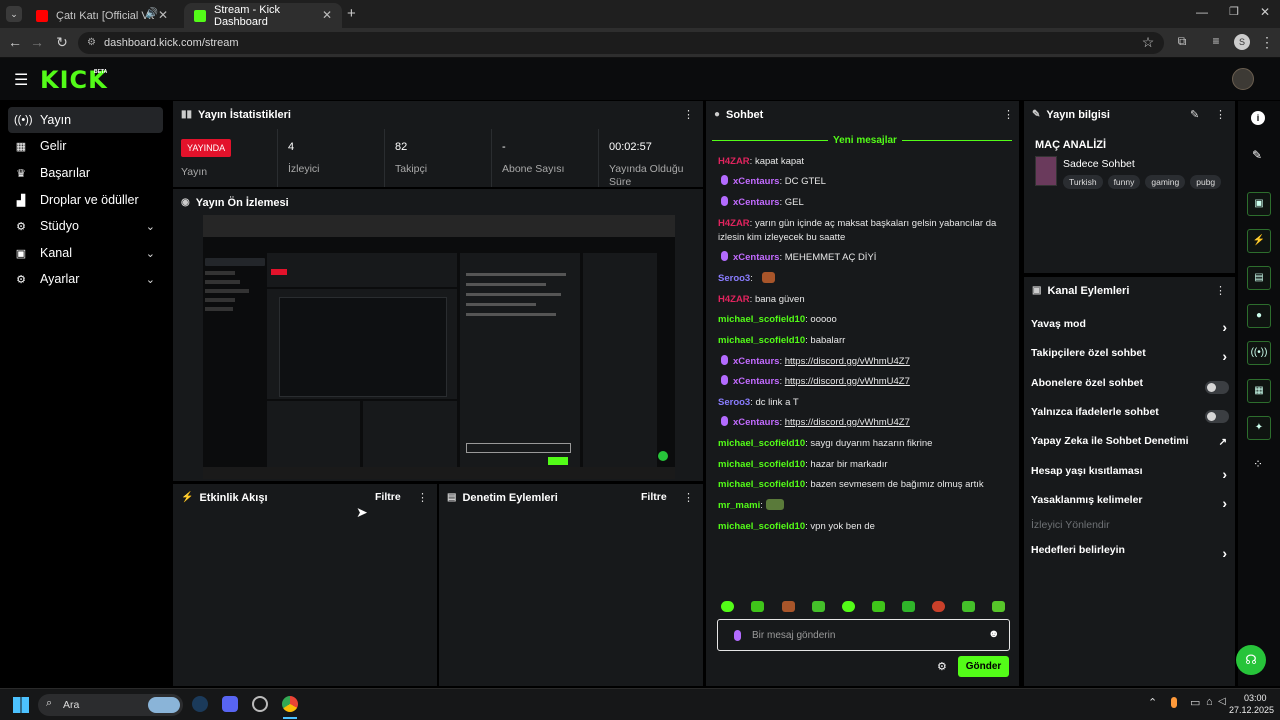  What do you see at coordinates (621, 43) in the screenshot?
I see `address-bar: ⚙ dashboard.kick.com/stream` at bounding box center [621, 43].